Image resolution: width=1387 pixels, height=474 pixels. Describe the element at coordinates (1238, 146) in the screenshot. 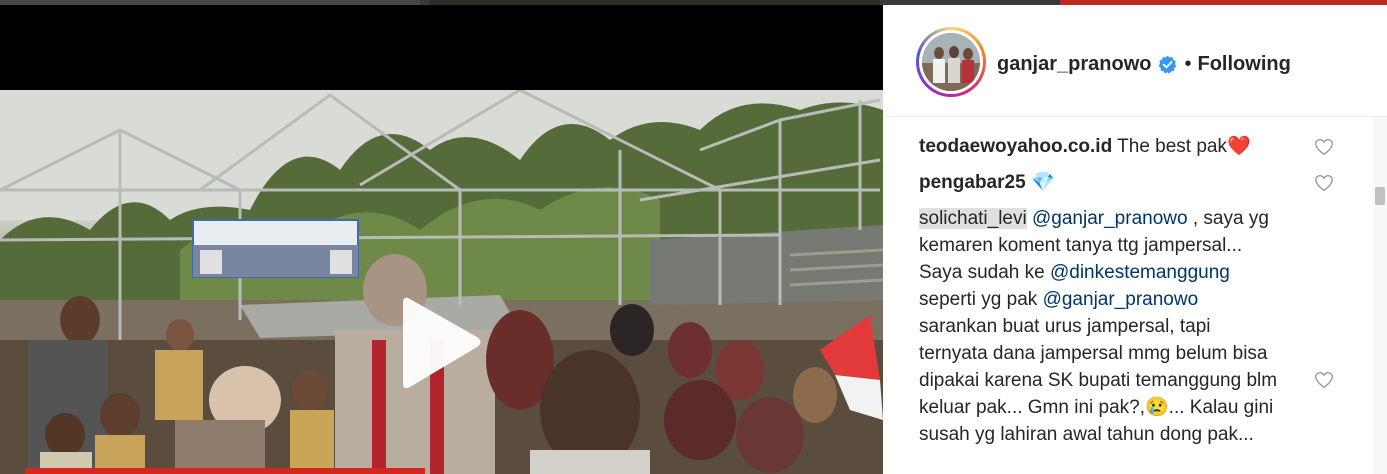

I see `red-heart-emoji: ❤️` at that location.